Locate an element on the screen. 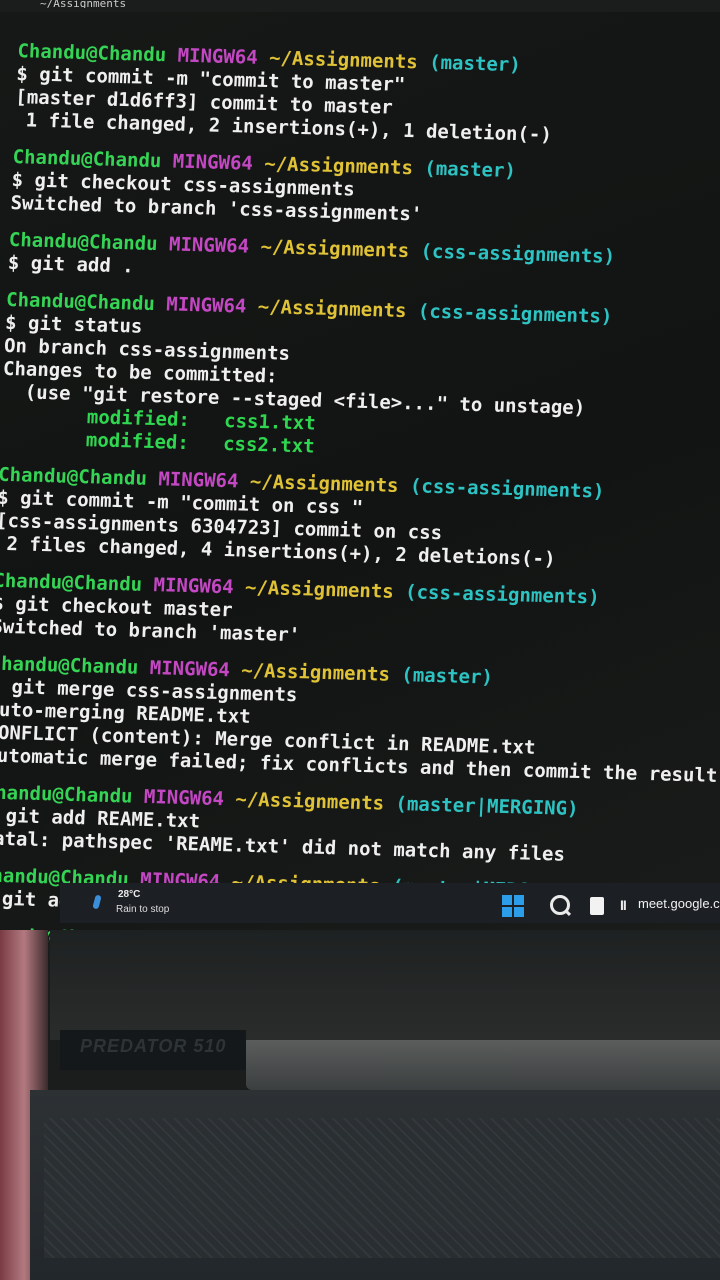  weather-icon is located at coordinates (97, 902).